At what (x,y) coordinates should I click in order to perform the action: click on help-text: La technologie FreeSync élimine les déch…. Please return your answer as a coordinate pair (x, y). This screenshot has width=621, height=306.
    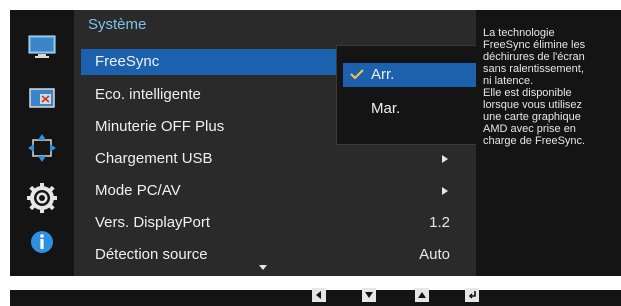
    Looking at the image, I should click on (534, 87).